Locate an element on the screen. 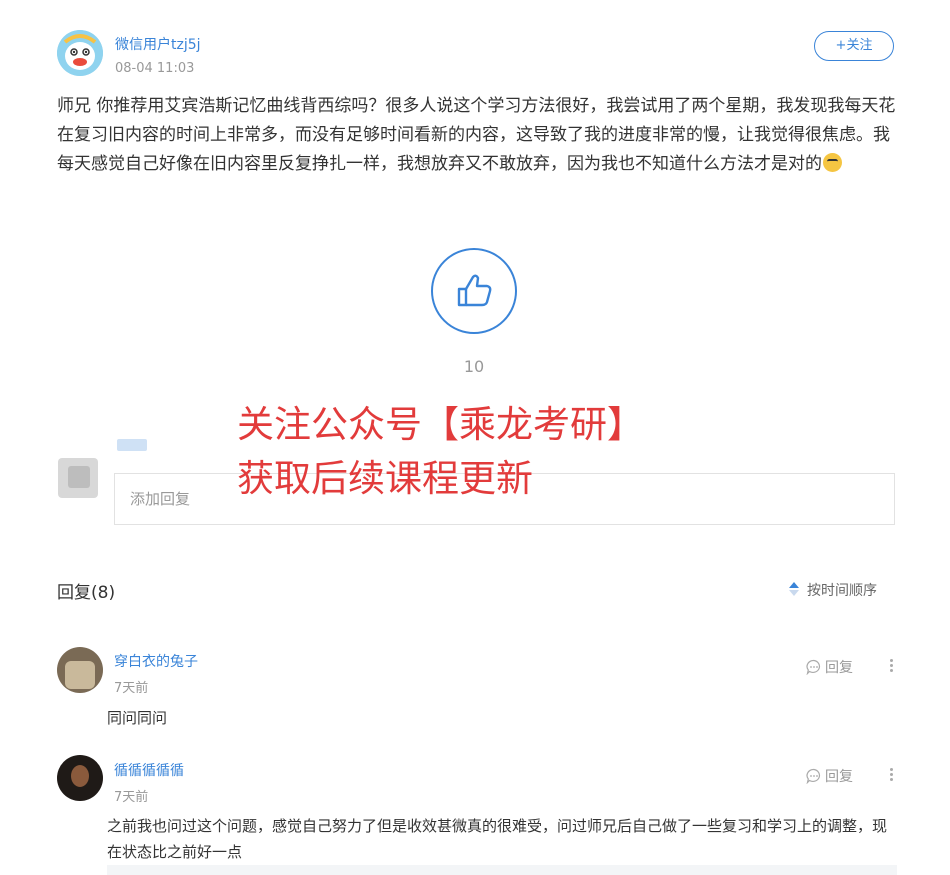 The image size is (950, 875). sort-label: 按时间顺序 is located at coordinates (842, 591).